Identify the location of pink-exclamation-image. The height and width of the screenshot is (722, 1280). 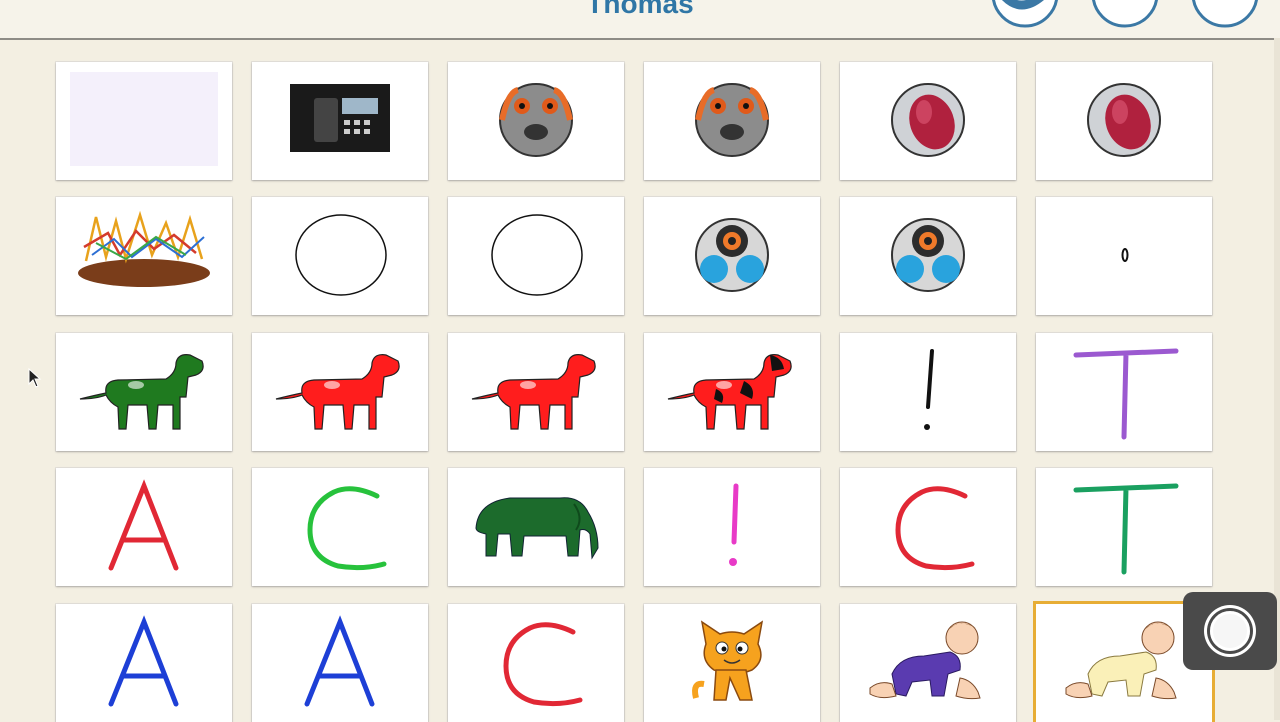
(734, 524).